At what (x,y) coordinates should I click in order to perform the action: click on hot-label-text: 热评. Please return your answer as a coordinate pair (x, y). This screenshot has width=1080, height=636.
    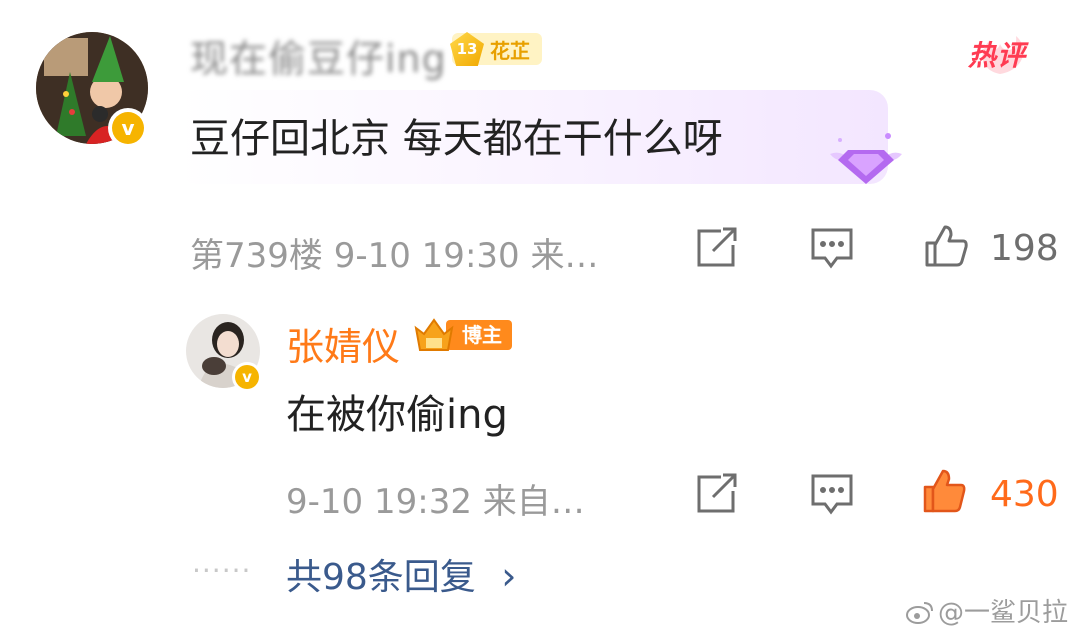
    Looking at the image, I should click on (997, 55).